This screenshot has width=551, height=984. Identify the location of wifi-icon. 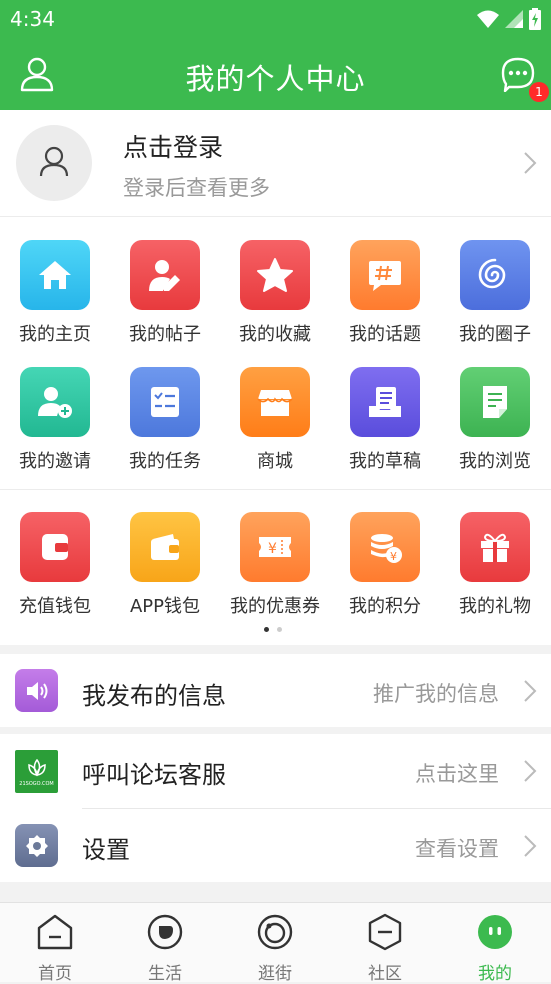
(488, 19).